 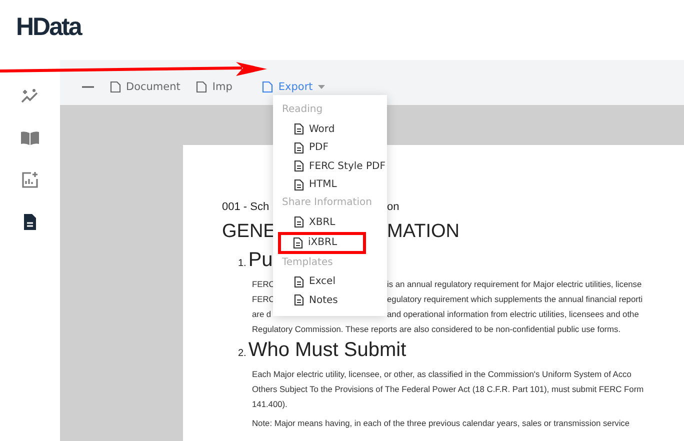 I want to click on logo: HData, so click(x=48, y=27).